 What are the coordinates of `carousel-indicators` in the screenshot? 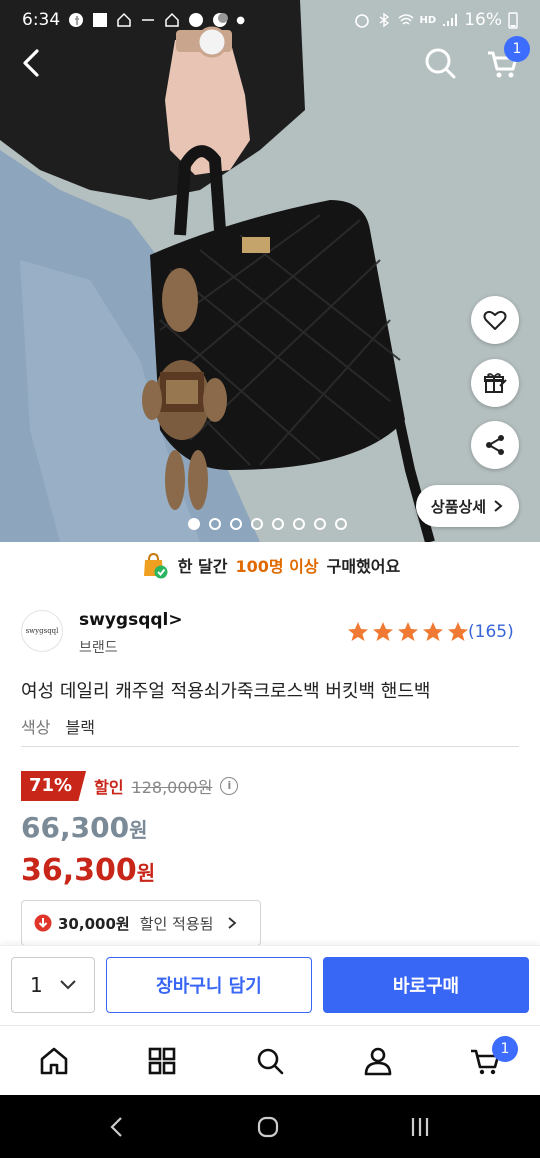 It's located at (267, 524).